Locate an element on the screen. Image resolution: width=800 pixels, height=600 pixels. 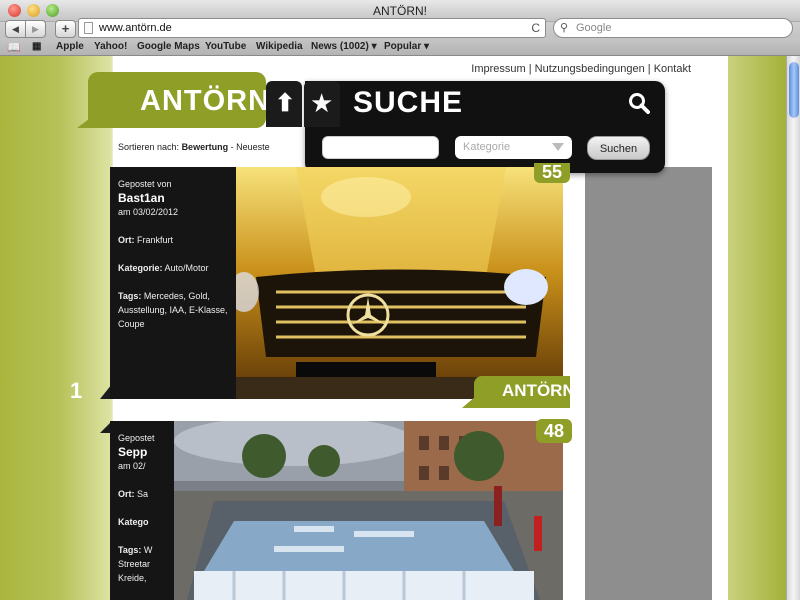
post-category: Auto/Motor is located at coordinates (187, 268).